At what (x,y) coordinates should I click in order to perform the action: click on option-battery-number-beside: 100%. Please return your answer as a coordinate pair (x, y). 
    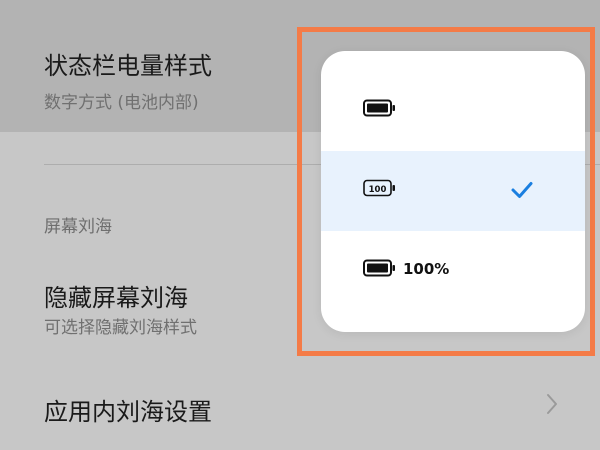
    Looking at the image, I should click on (453, 271).